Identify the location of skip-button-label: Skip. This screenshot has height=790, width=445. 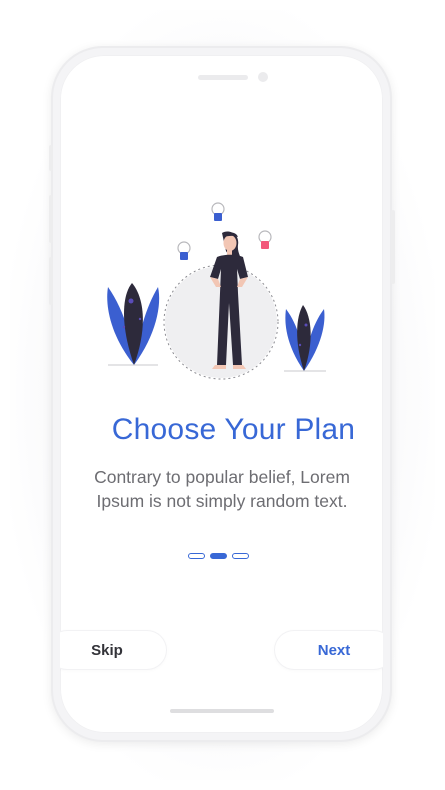
(107, 650).